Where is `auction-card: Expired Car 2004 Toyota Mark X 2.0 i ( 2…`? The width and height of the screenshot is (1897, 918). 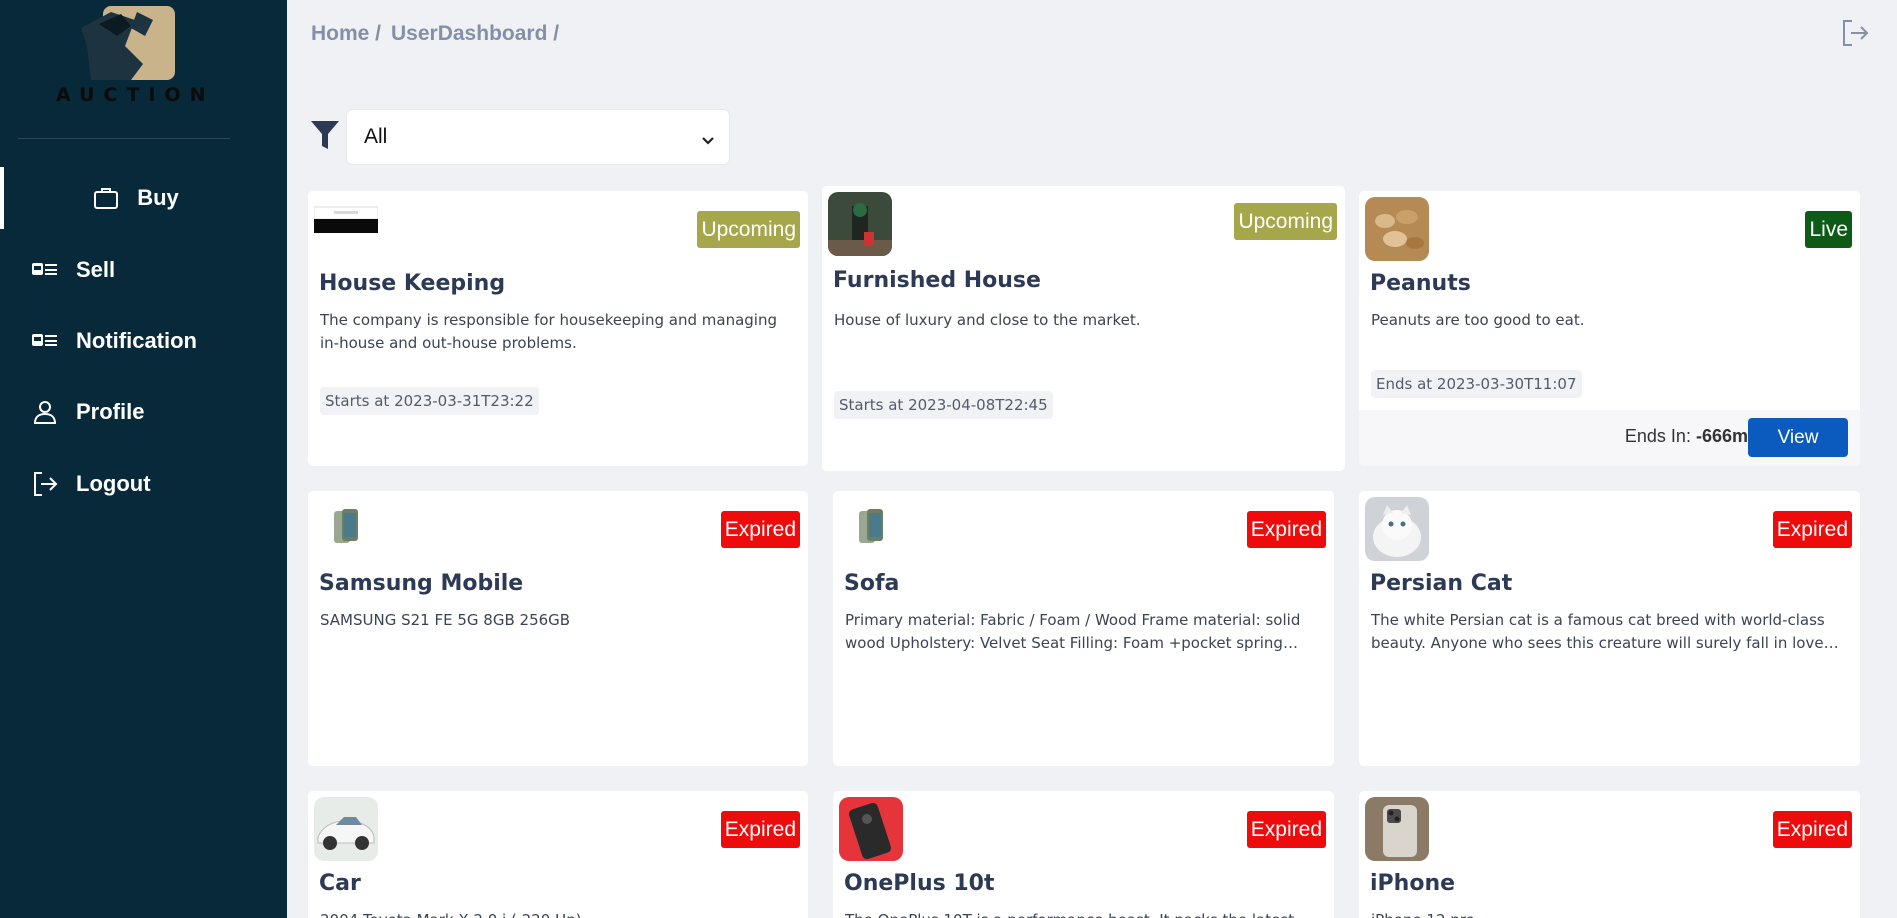
auction-card: Expired Car 2004 Toyota Mark X 2.0 i ( 2… is located at coordinates (558, 854).